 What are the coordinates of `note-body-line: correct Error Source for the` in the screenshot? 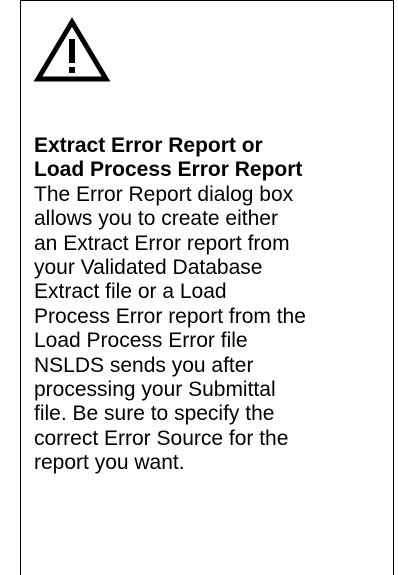 It's located at (161, 438).